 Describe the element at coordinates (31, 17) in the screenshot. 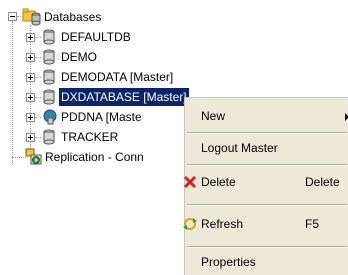

I see `folder-database-icon` at that location.